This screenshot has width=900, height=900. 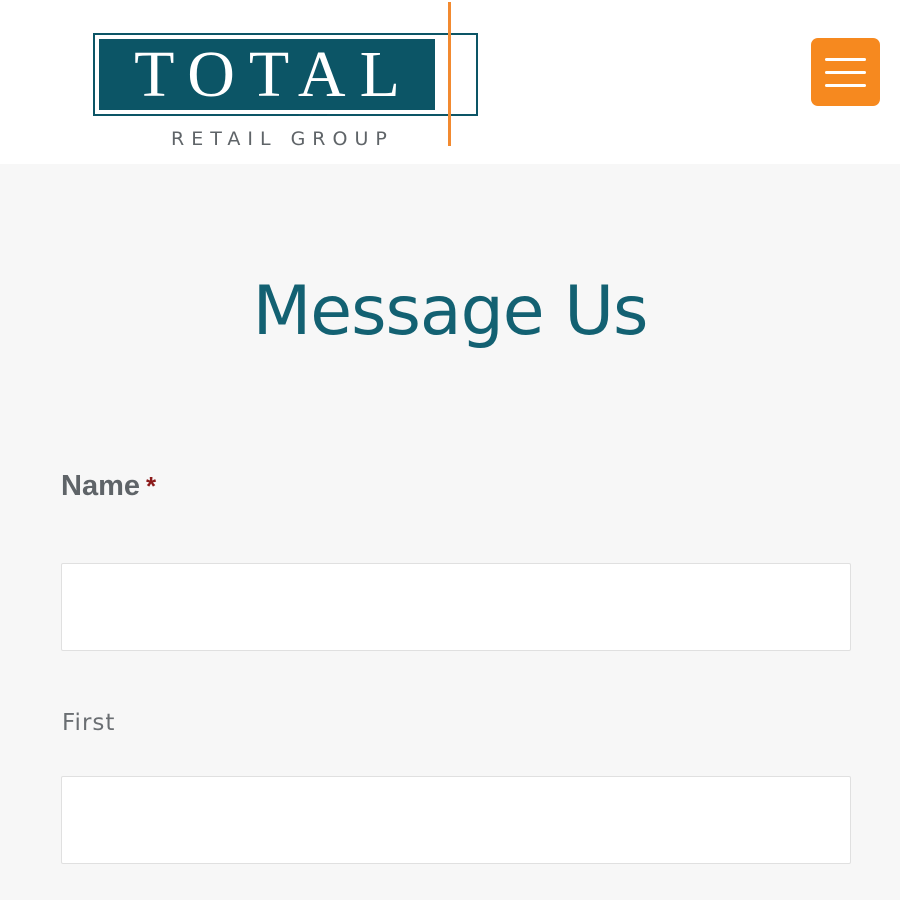 What do you see at coordinates (89, 723) in the screenshot?
I see `first-name-sublabel: First` at bounding box center [89, 723].